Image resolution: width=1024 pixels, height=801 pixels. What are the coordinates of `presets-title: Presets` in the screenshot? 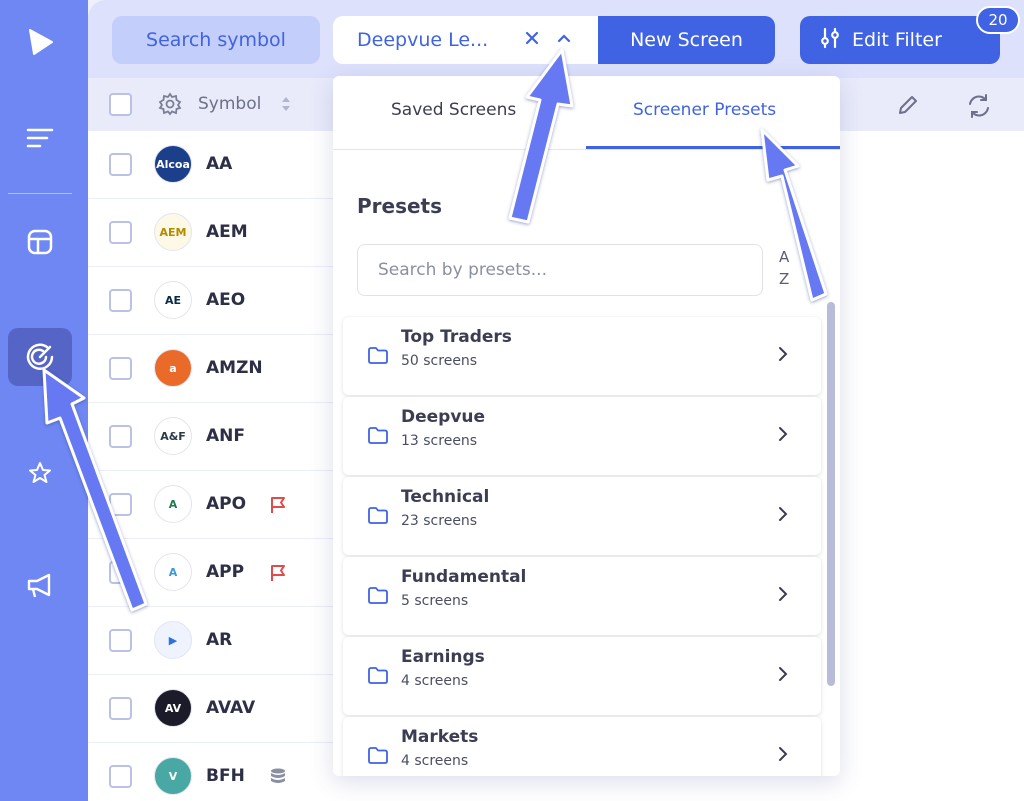 It's located at (400, 206).